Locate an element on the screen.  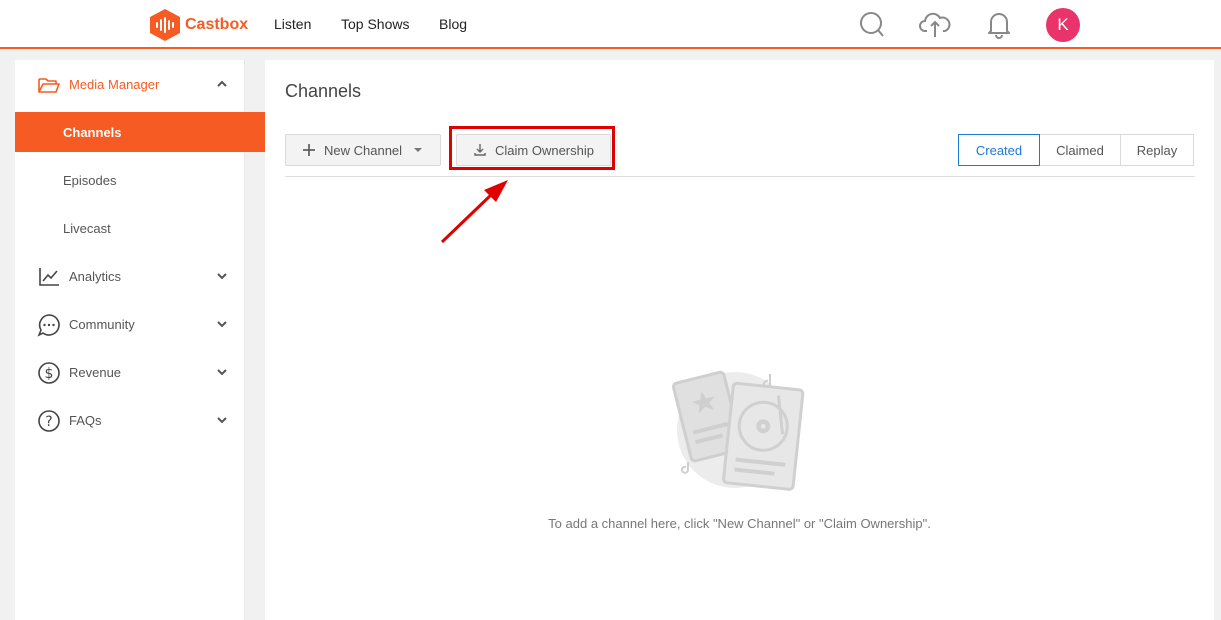
search-icon is located at coordinates (872, 24).